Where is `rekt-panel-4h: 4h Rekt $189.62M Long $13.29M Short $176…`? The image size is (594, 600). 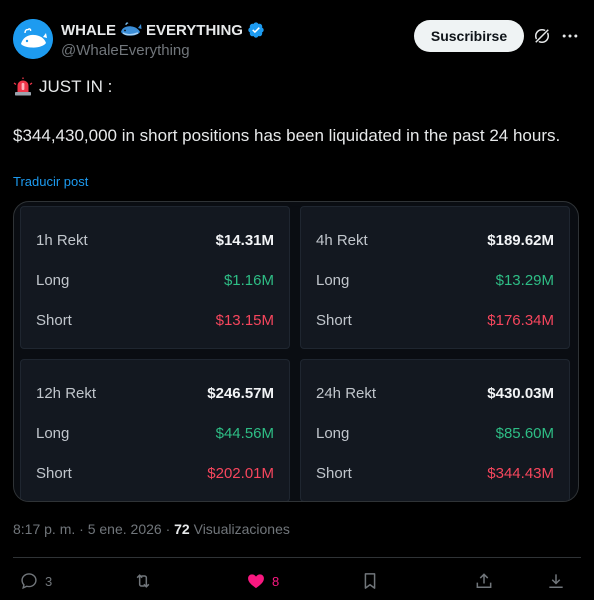 rekt-panel-4h: 4h Rekt $189.62M Long $13.29M Short $176… is located at coordinates (435, 277).